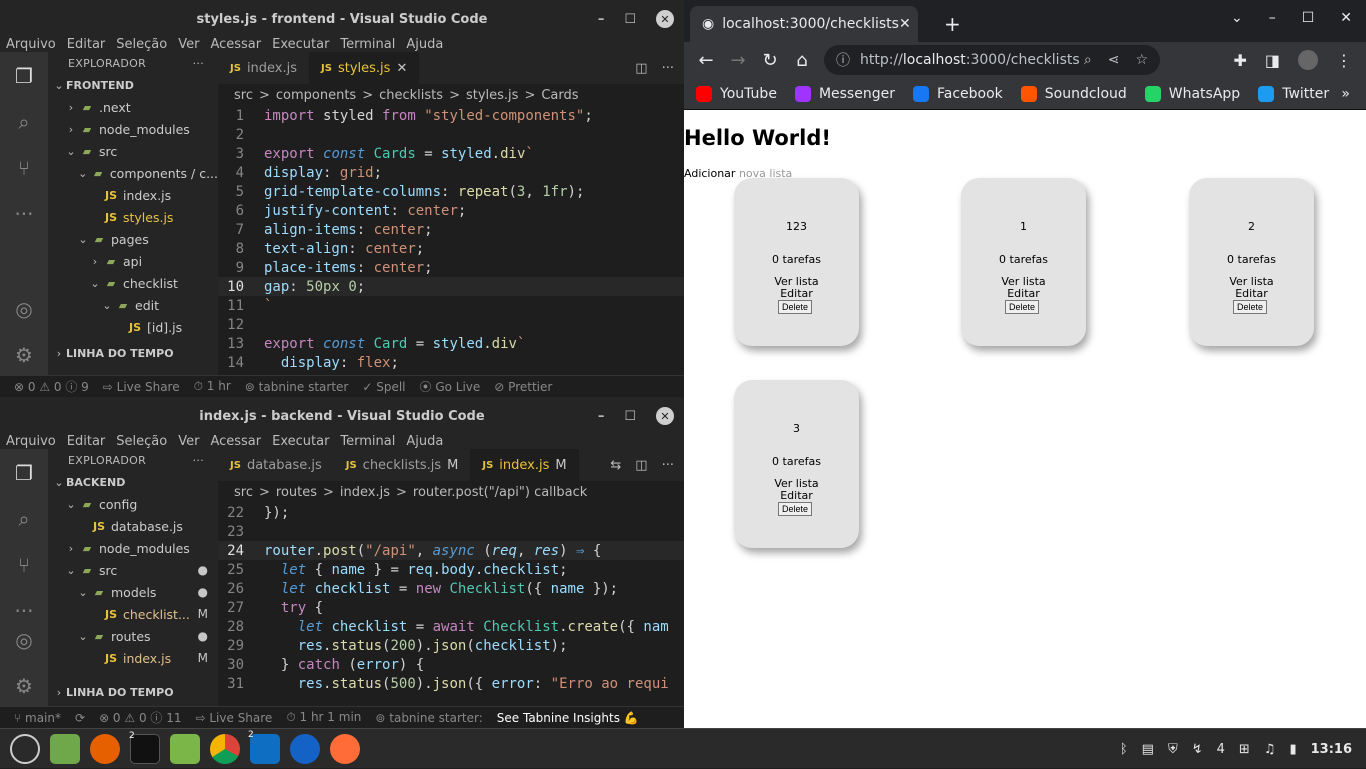 Image resolution: width=1366 pixels, height=769 pixels. I want to click on breadcrumb-item: index.js, so click(365, 492).